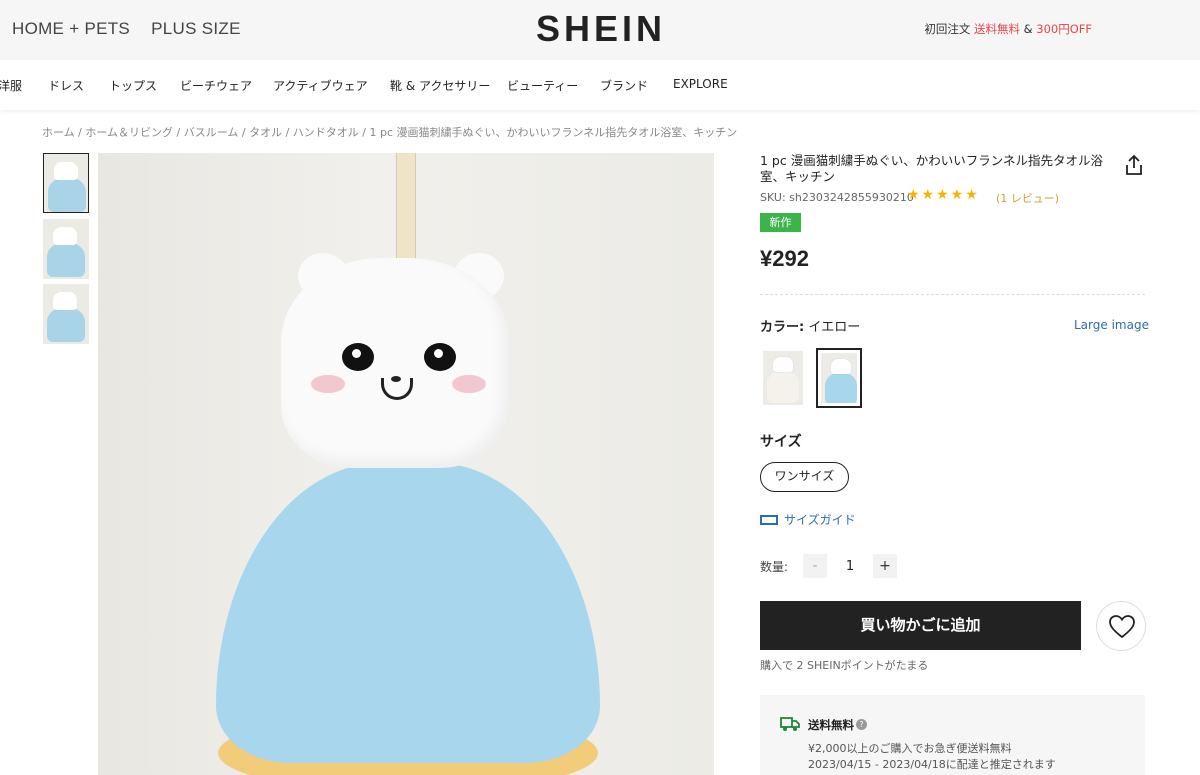 The height and width of the screenshot is (775, 1200). I want to click on left-eye, so click(358, 357).